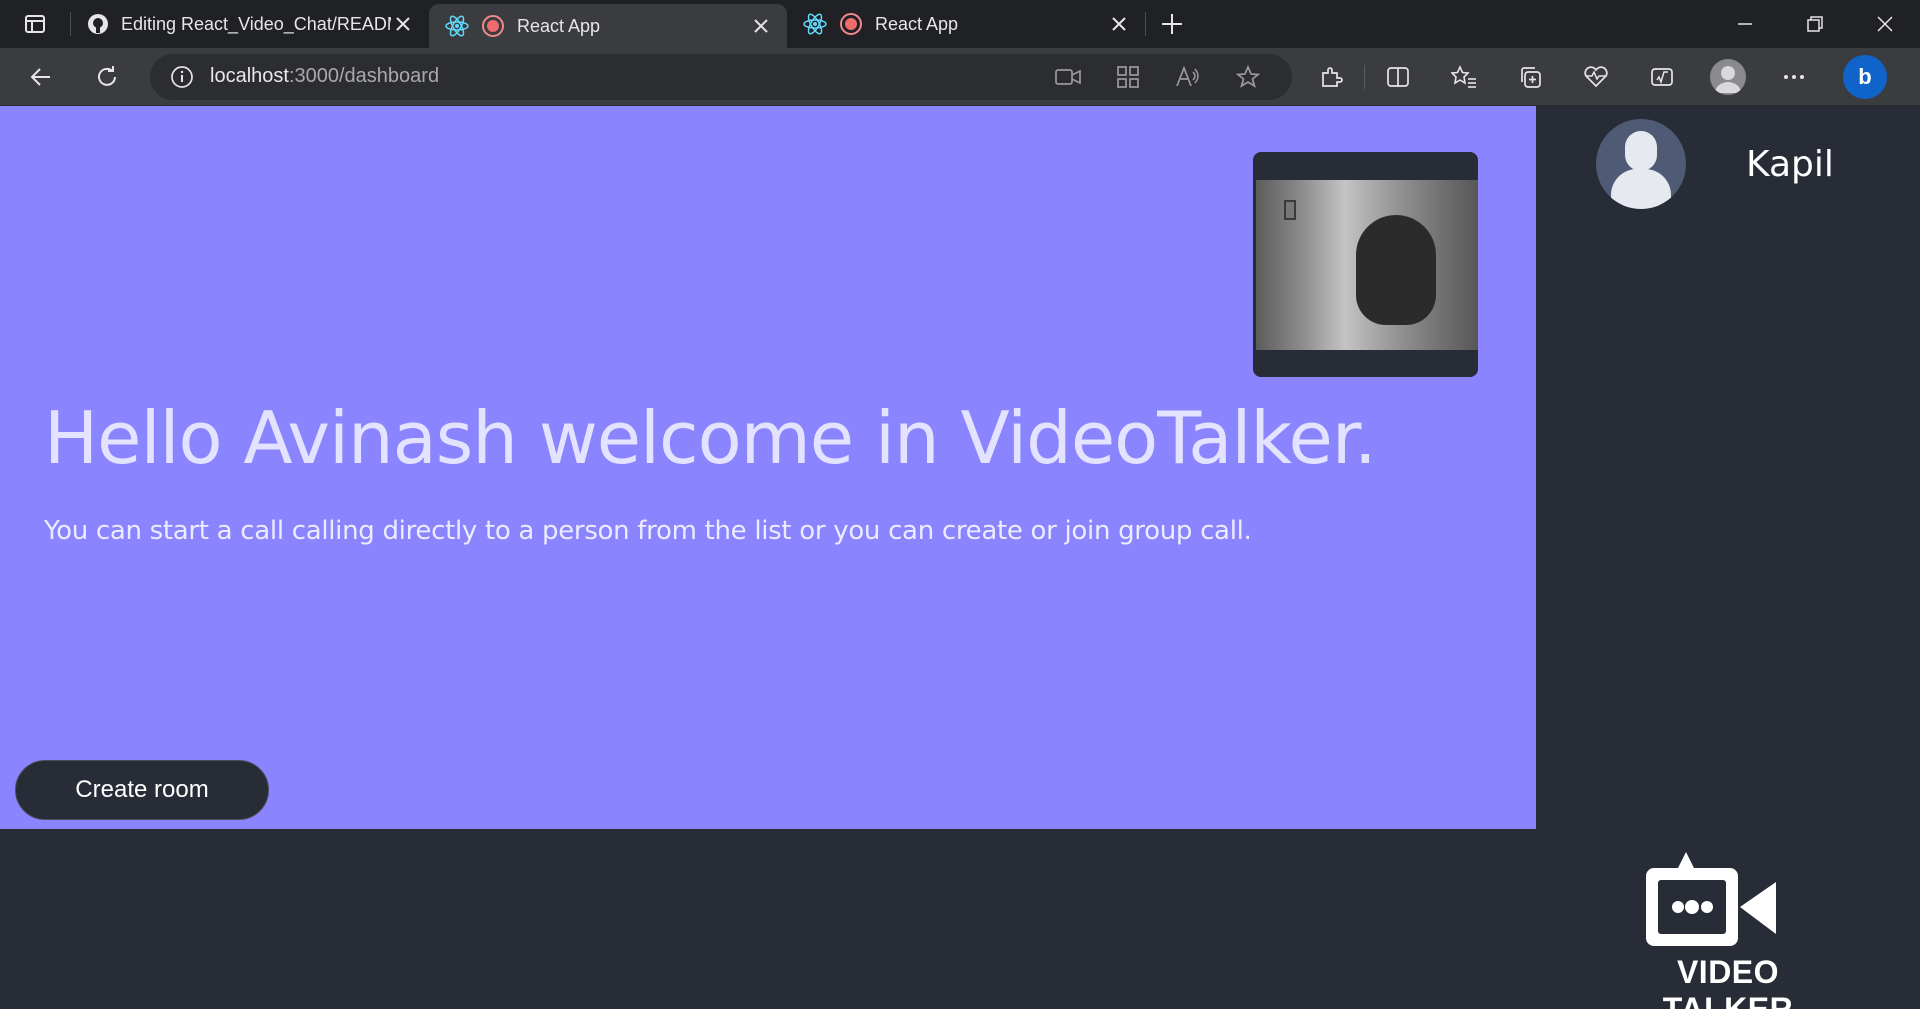 The width and height of the screenshot is (1920, 1028). What do you see at coordinates (1728, 990) in the screenshot?
I see `logo-text: VIDEO TALKER` at bounding box center [1728, 990].